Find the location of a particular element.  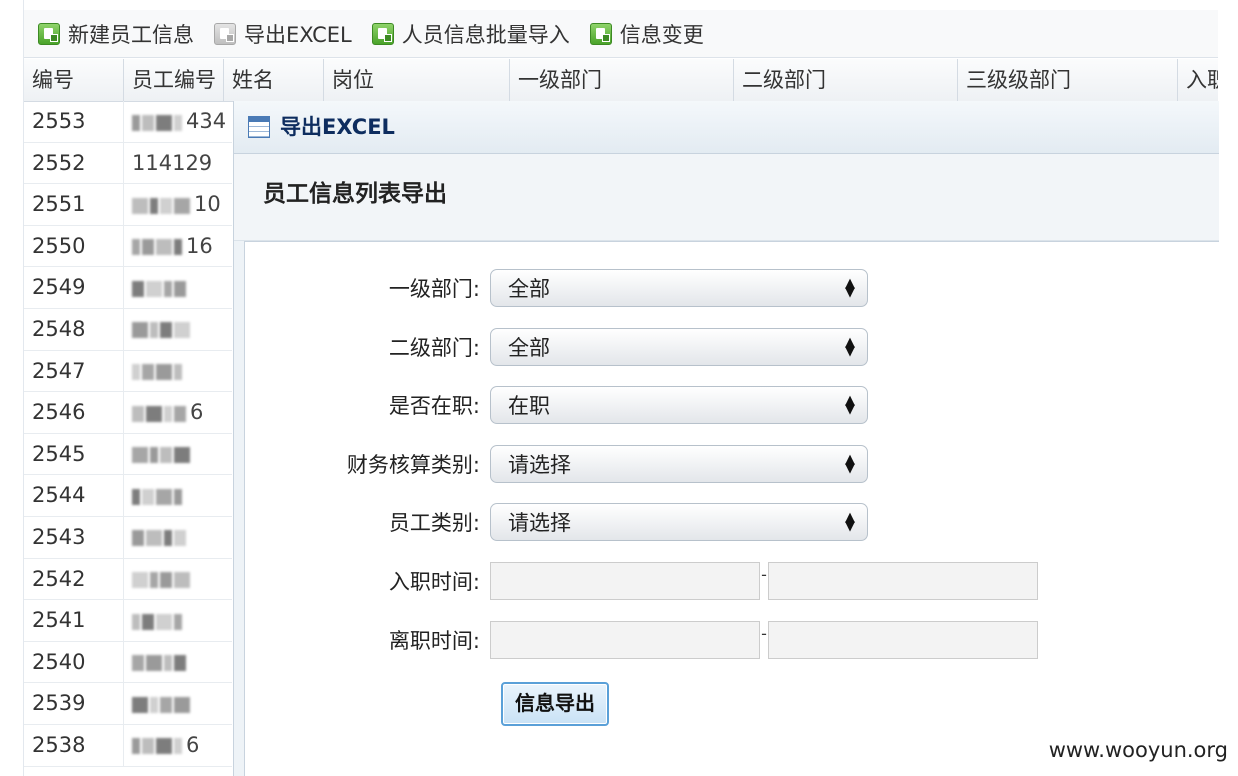

table-row: 2546 6 is located at coordinates (128, 413).